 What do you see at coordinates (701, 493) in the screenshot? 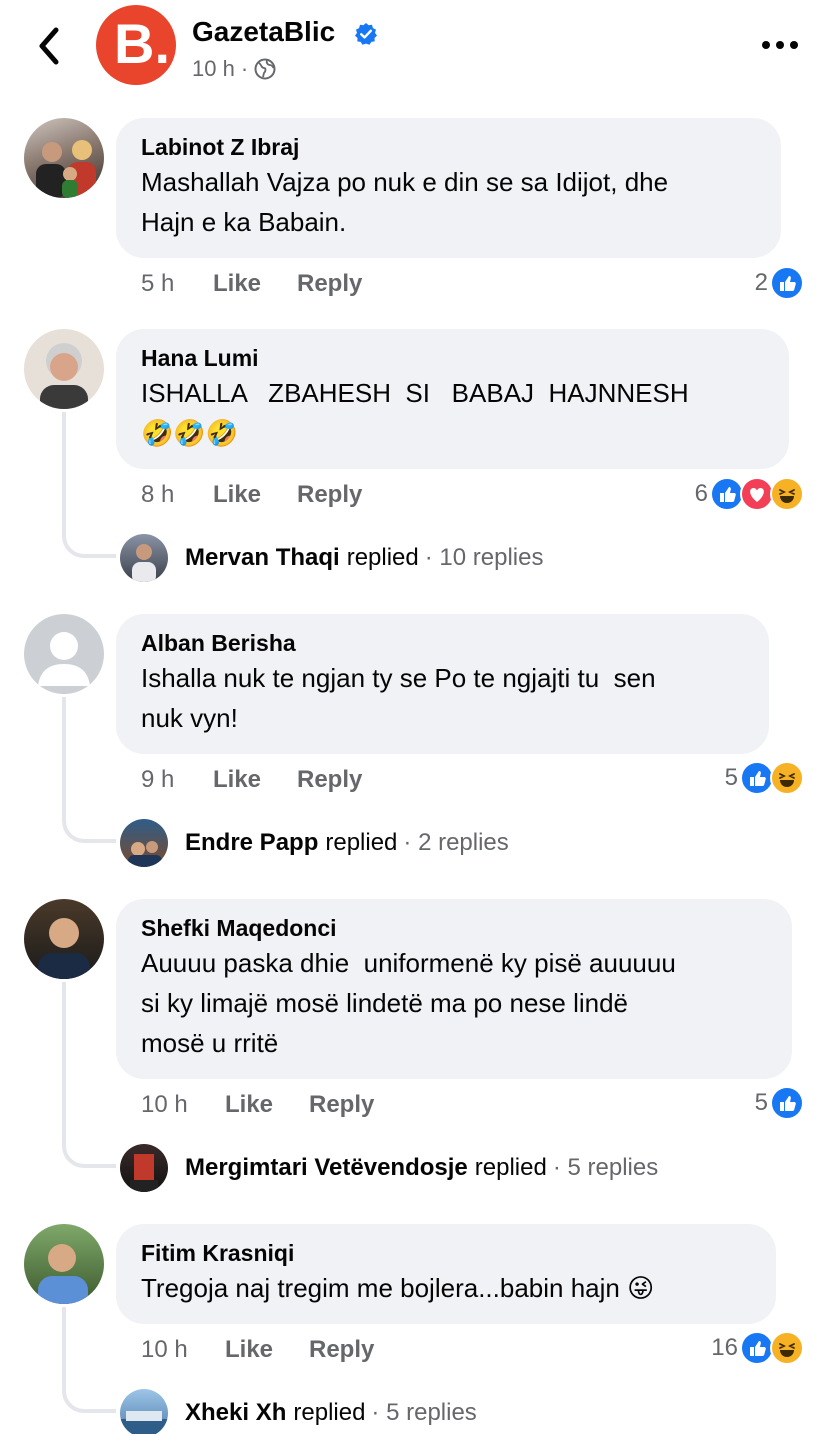
I see `reaction-count: 6` at bounding box center [701, 493].